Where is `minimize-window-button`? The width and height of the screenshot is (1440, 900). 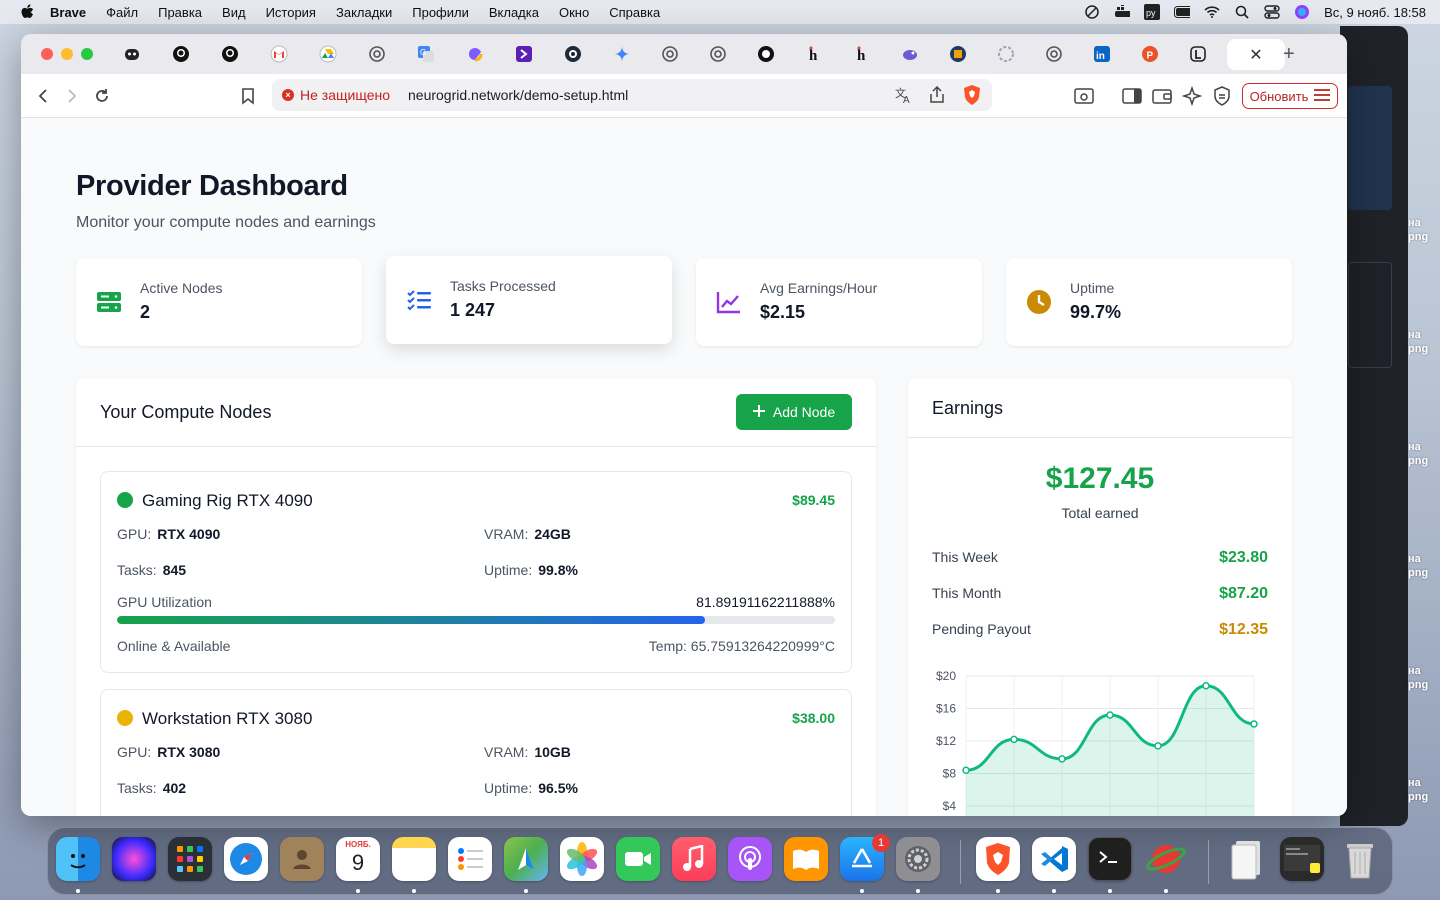
minimize-window-button is located at coordinates (67, 54).